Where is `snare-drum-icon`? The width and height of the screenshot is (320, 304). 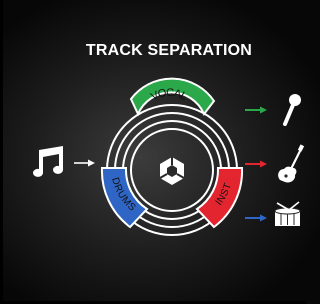 snare-drum-icon is located at coordinates (287, 213).